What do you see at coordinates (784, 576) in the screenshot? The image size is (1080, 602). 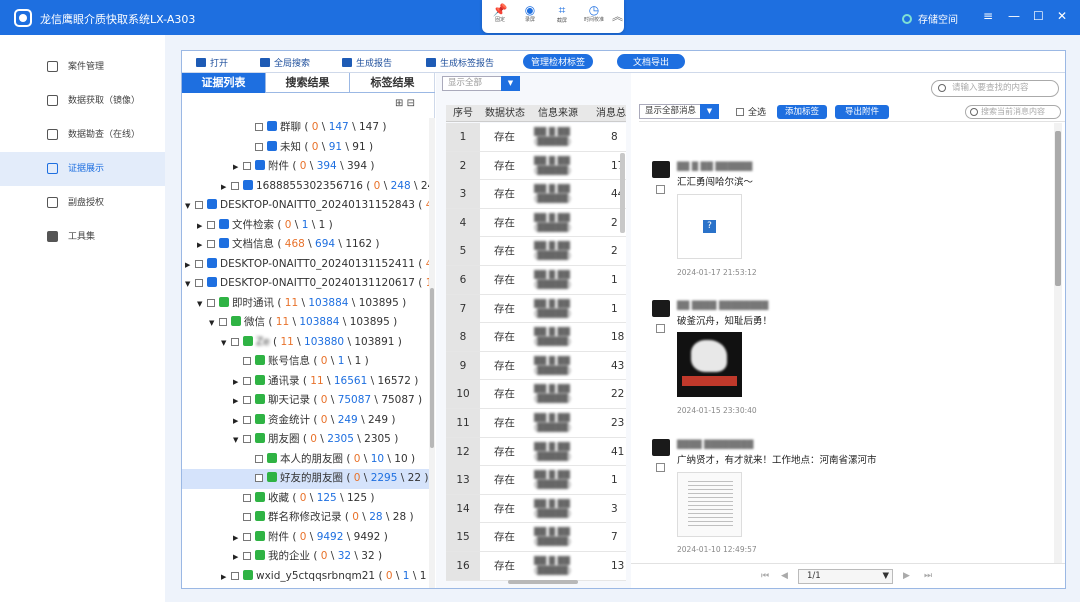 I see `prev-page-icon: ◀` at bounding box center [784, 576].